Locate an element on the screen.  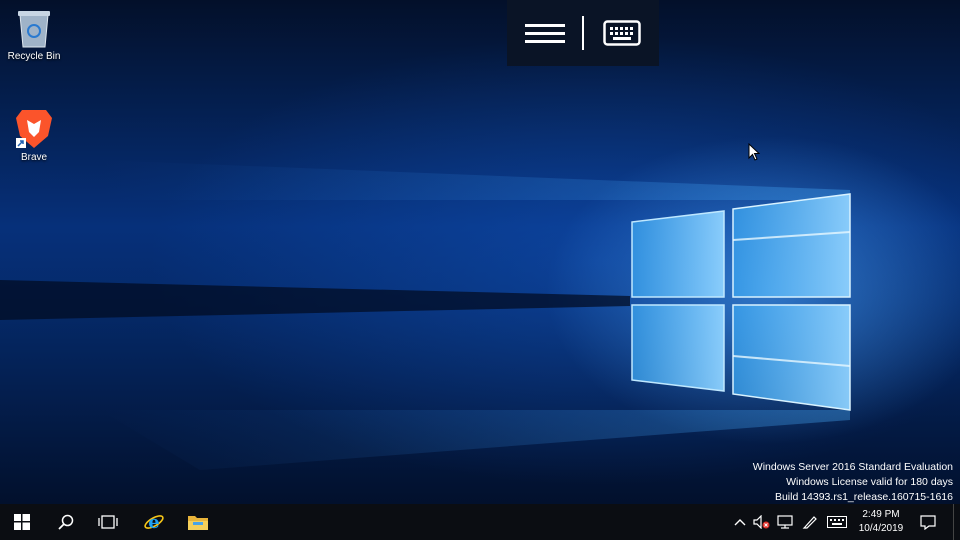
network-icon is located at coordinates (785, 522).